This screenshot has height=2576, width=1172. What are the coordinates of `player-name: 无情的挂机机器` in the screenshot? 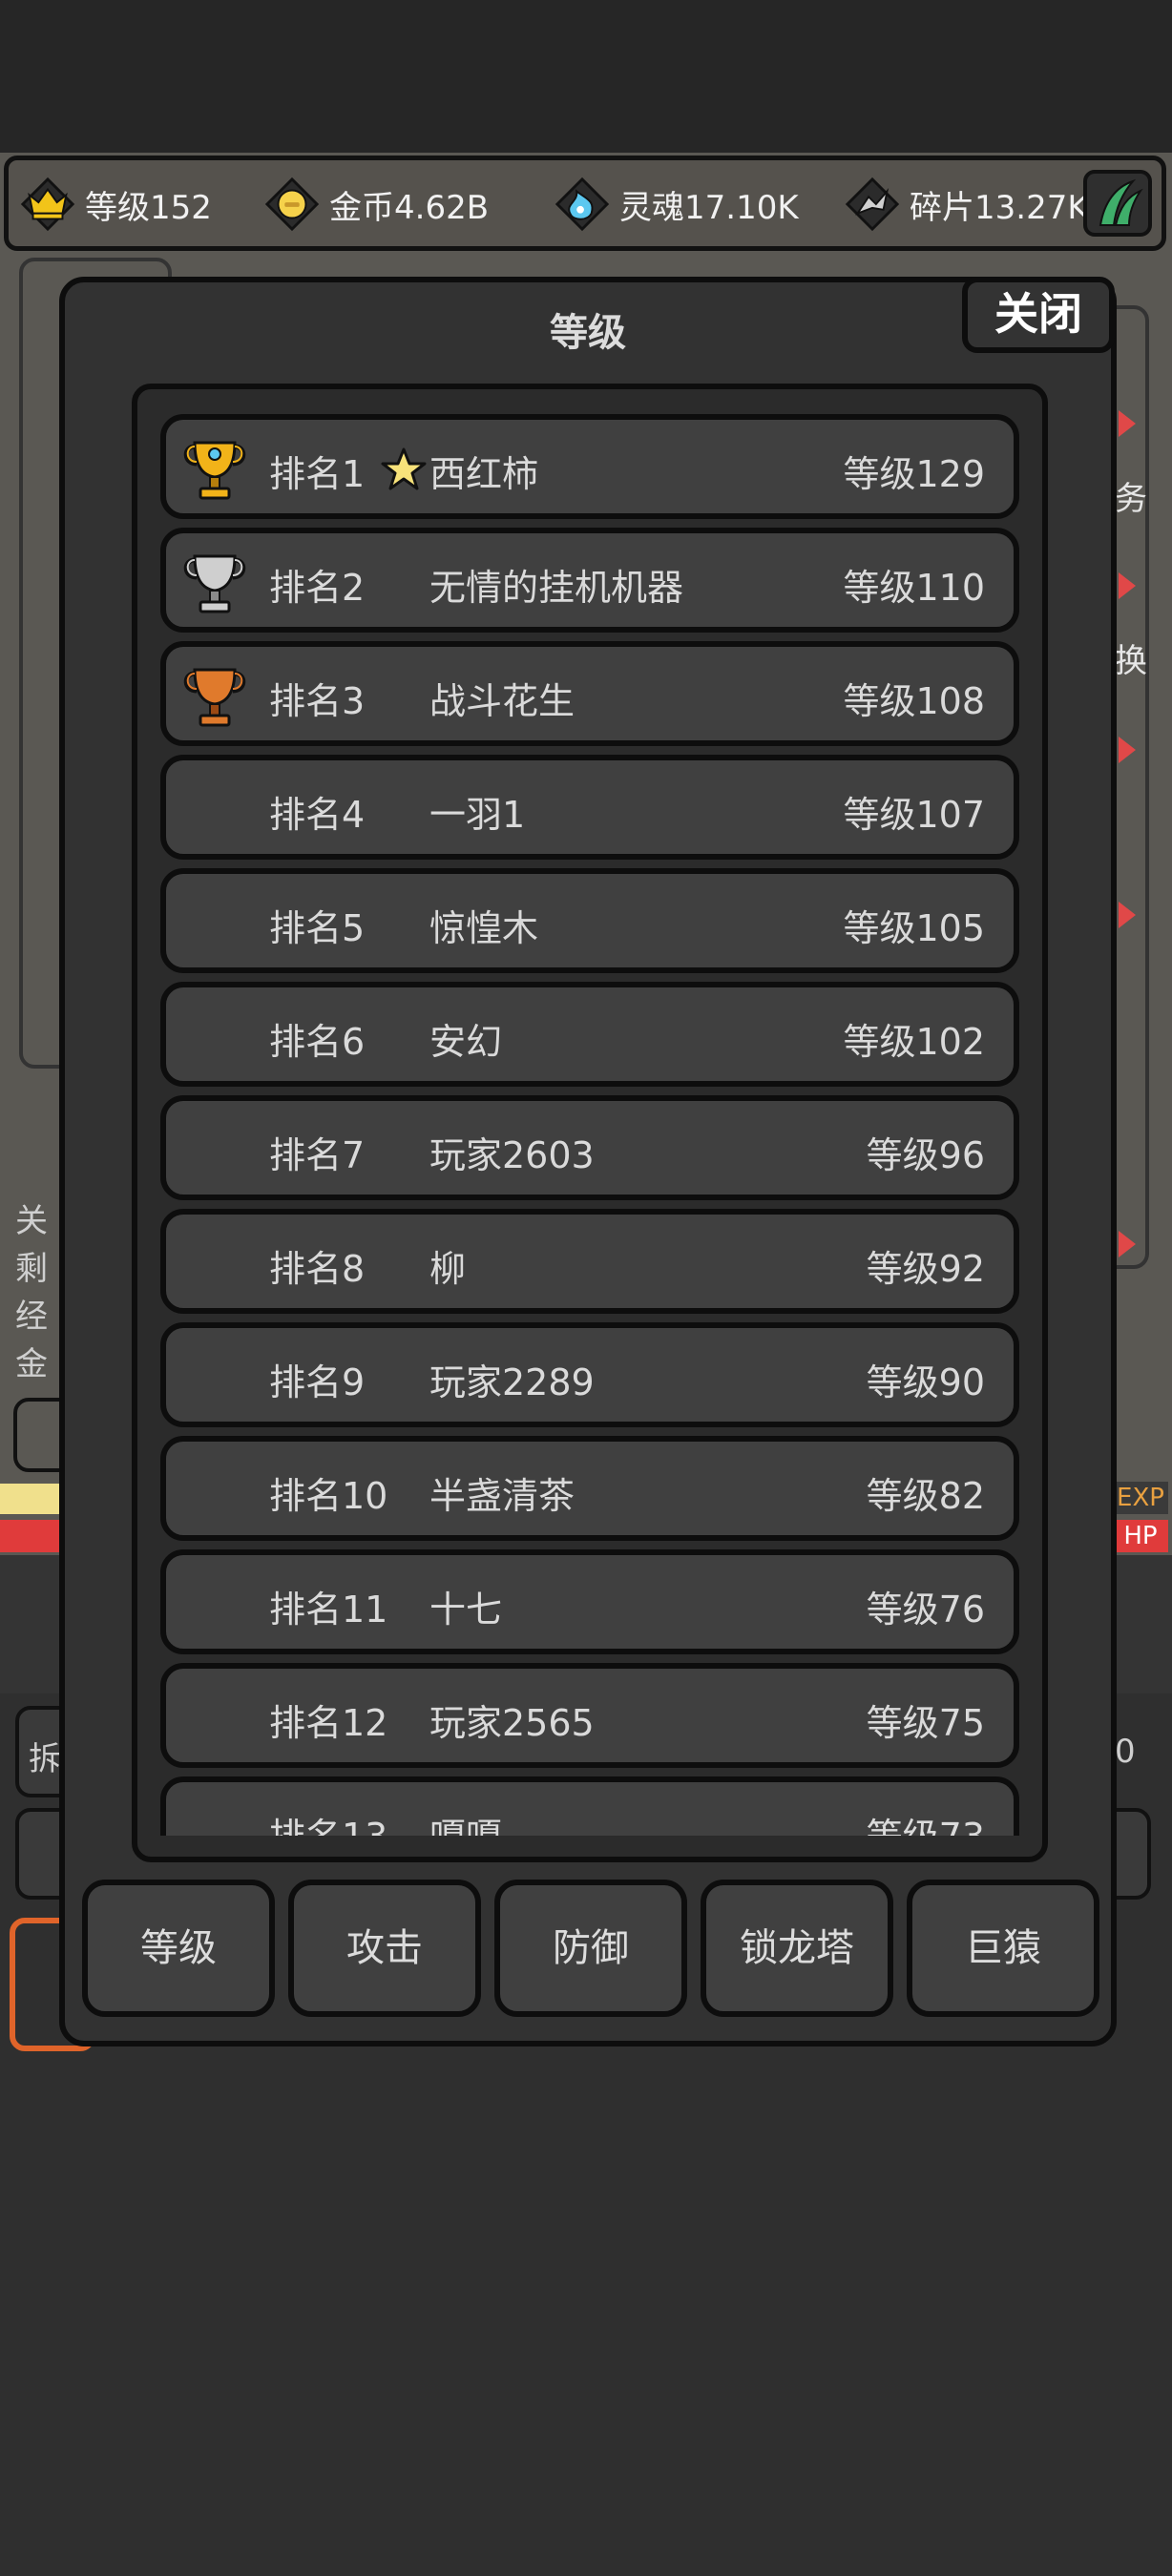 It's located at (556, 588).